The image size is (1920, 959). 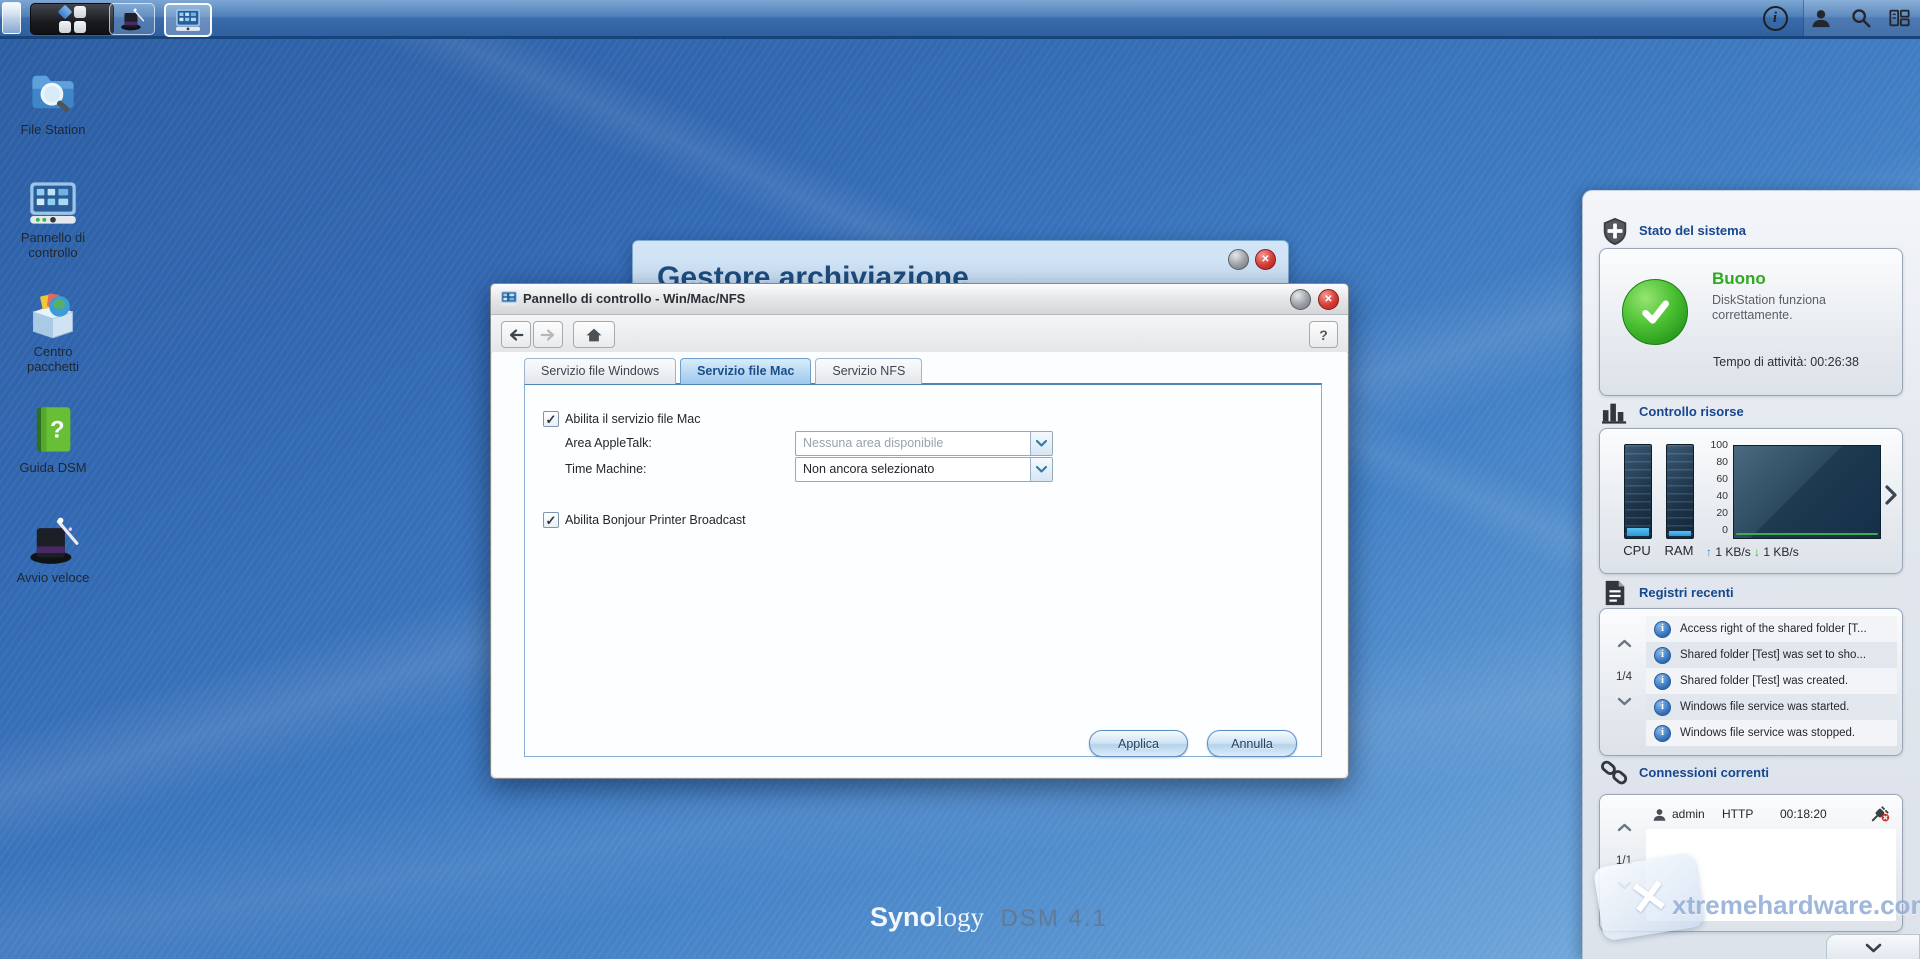 What do you see at coordinates (1781, 552) in the screenshot?
I see `download-value: 1 KB/s` at bounding box center [1781, 552].